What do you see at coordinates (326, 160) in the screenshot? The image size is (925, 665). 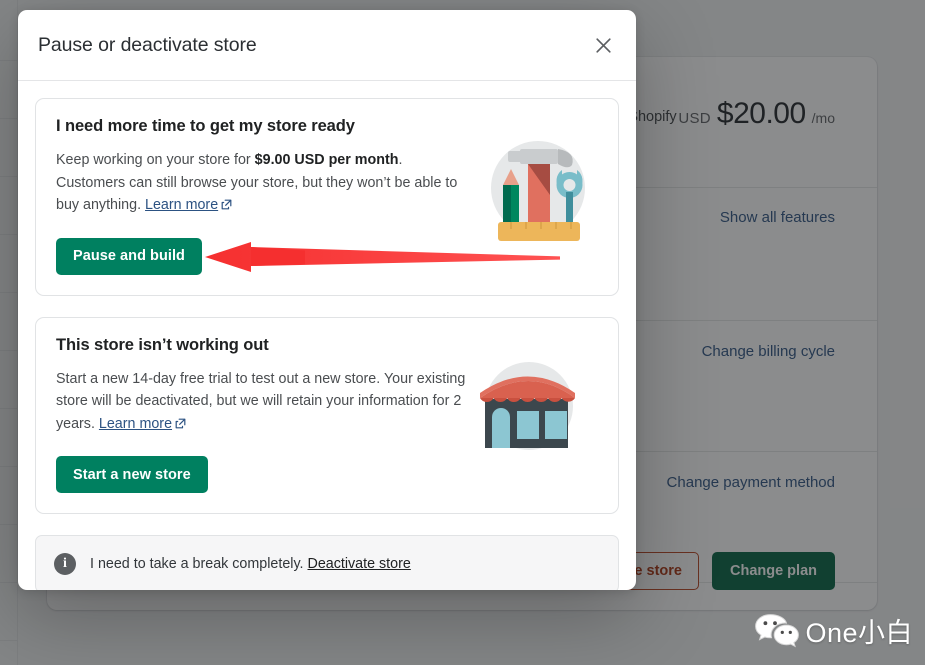 I see `desc-price-bold: $9.00 USD per month` at bounding box center [326, 160].